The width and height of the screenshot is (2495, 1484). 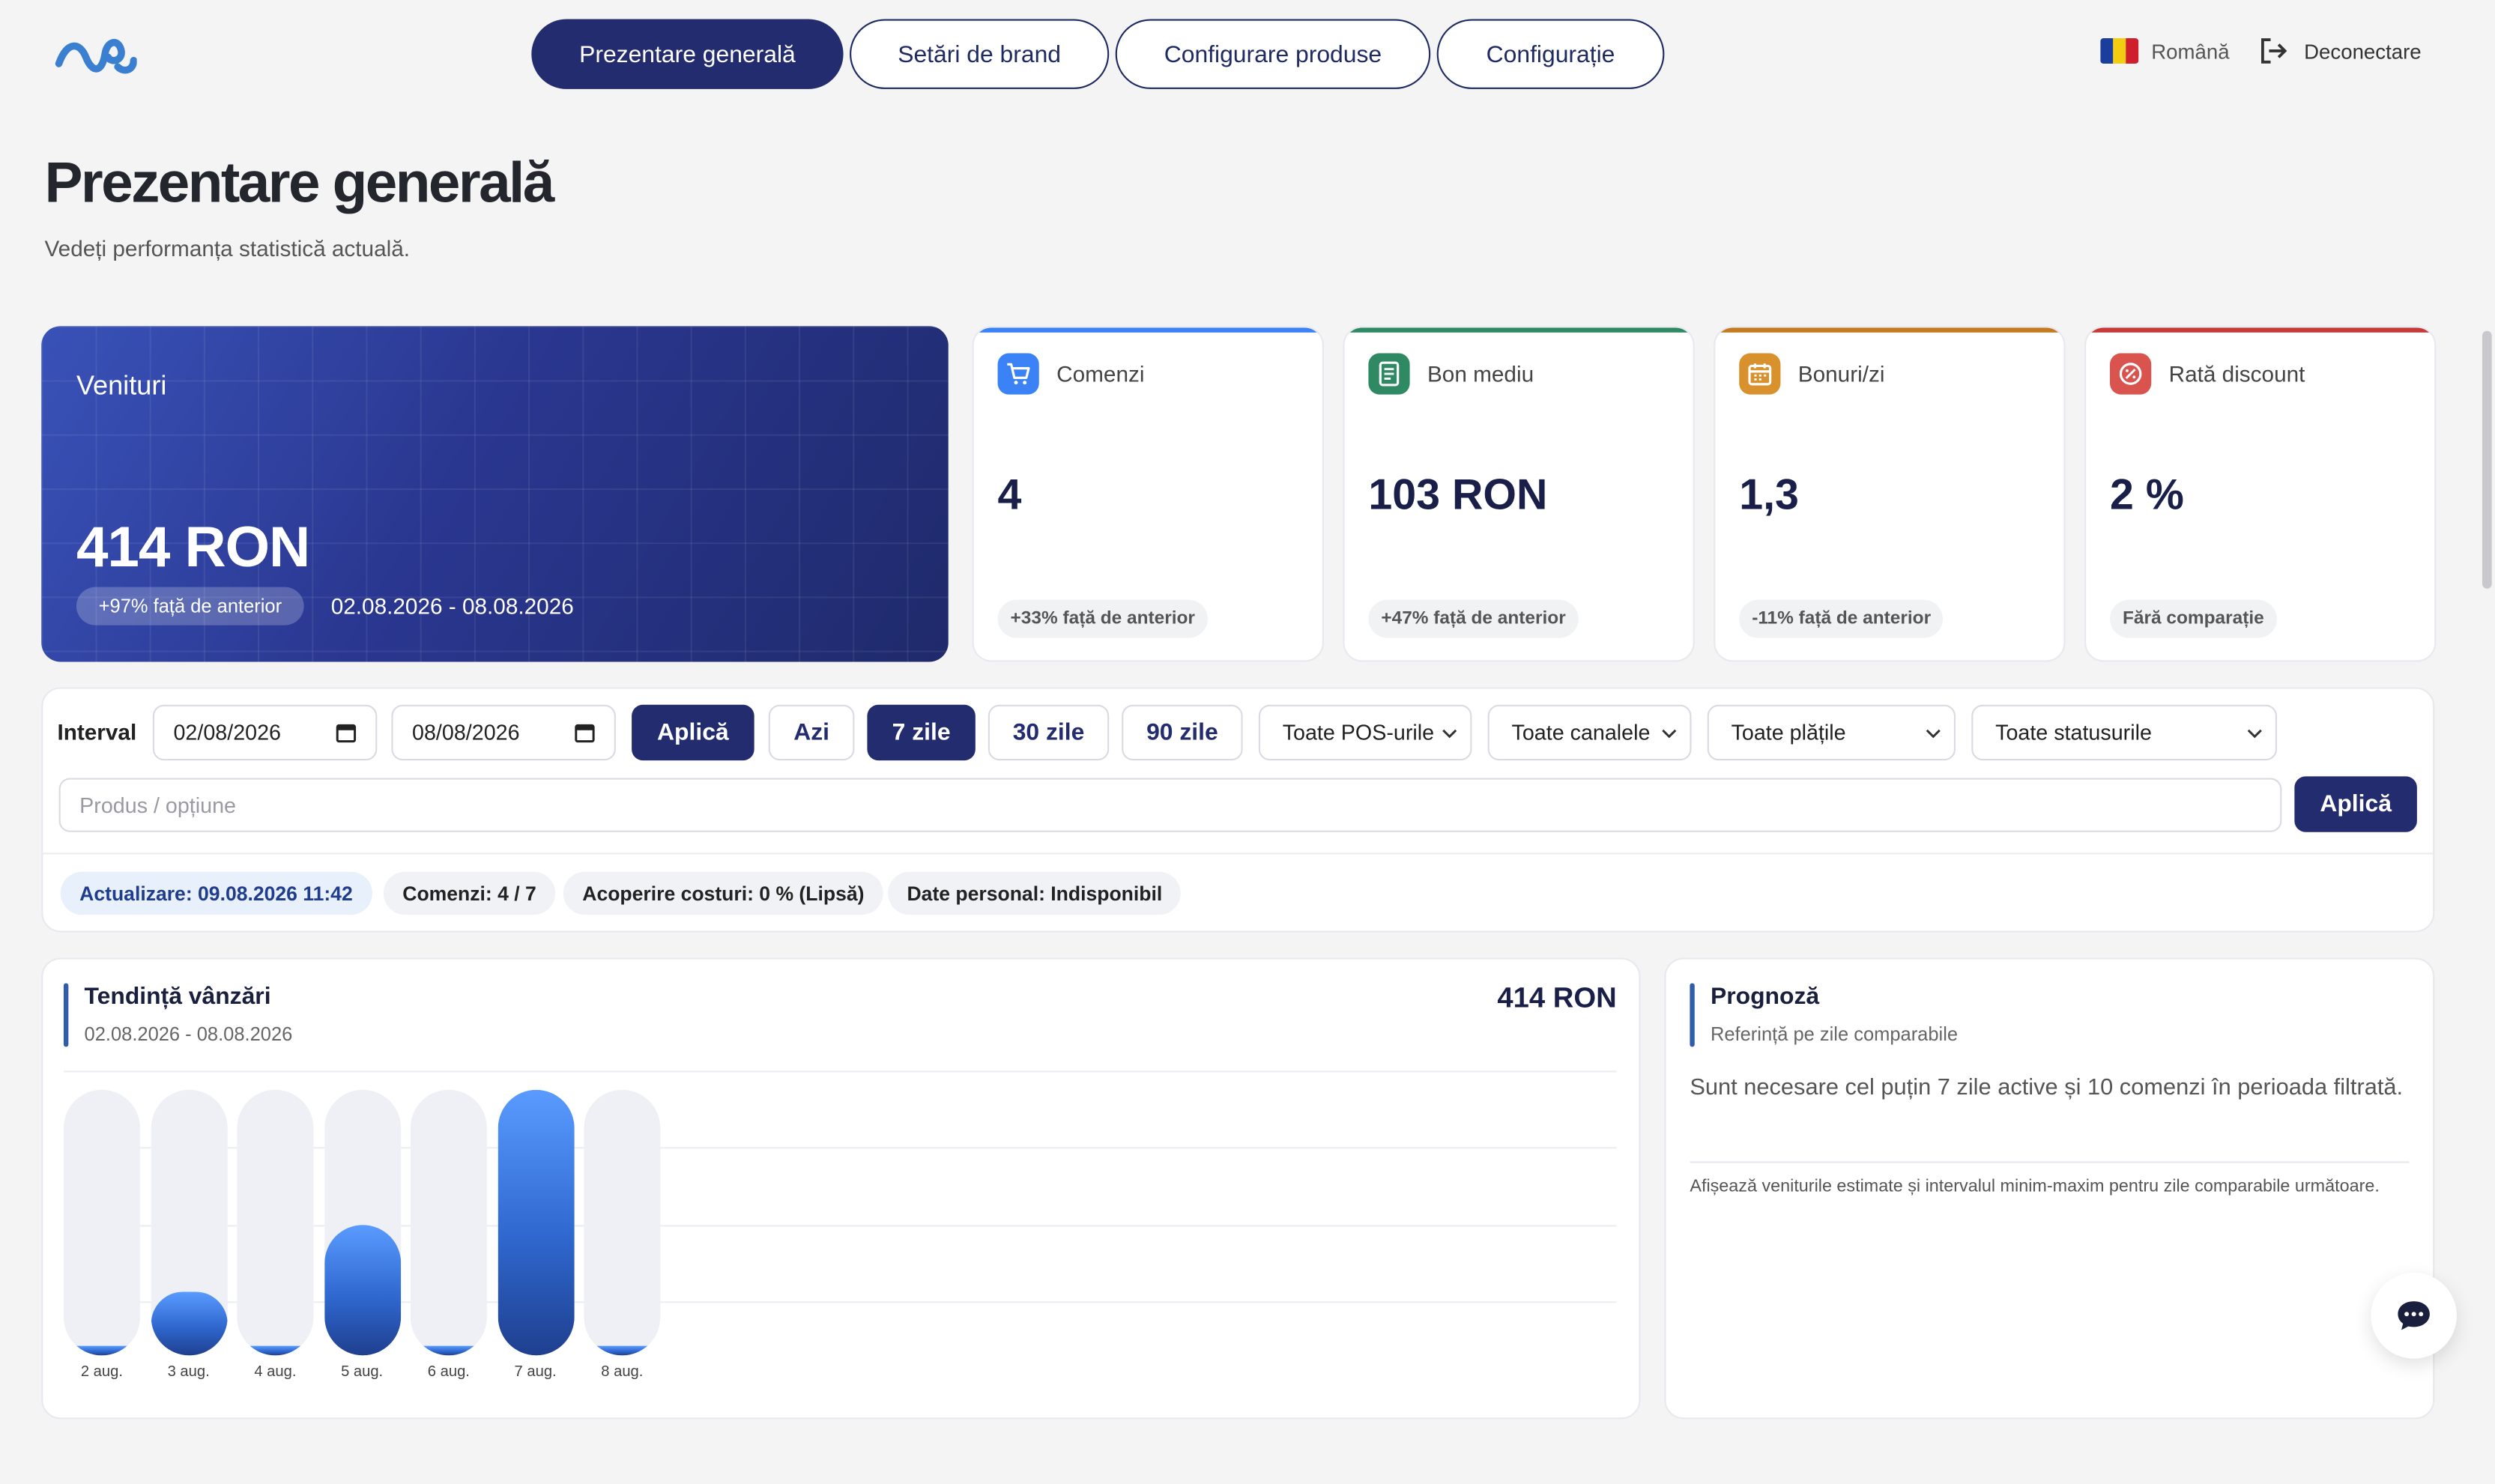 What do you see at coordinates (193, 546) in the screenshot?
I see `revenue-value: 414 RON` at bounding box center [193, 546].